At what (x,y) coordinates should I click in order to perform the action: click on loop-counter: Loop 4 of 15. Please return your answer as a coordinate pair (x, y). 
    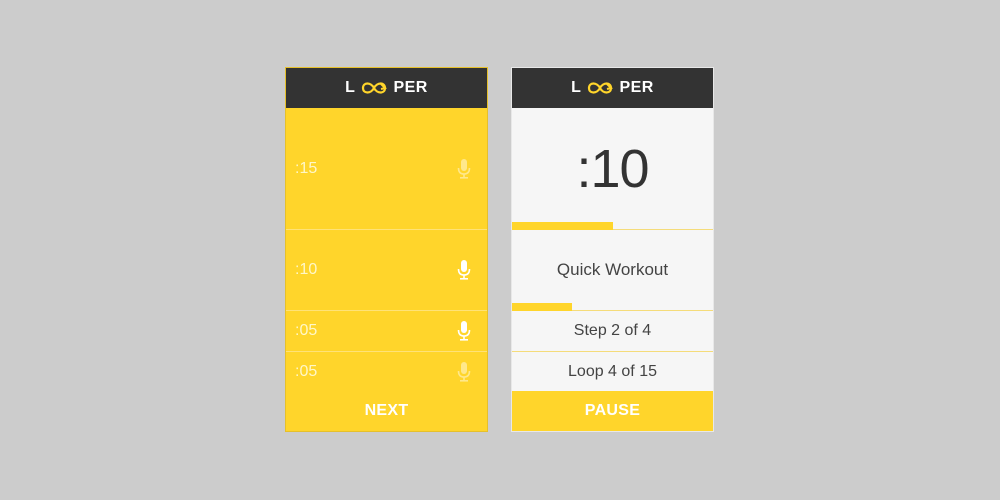
    Looking at the image, I should click on (612, 371).